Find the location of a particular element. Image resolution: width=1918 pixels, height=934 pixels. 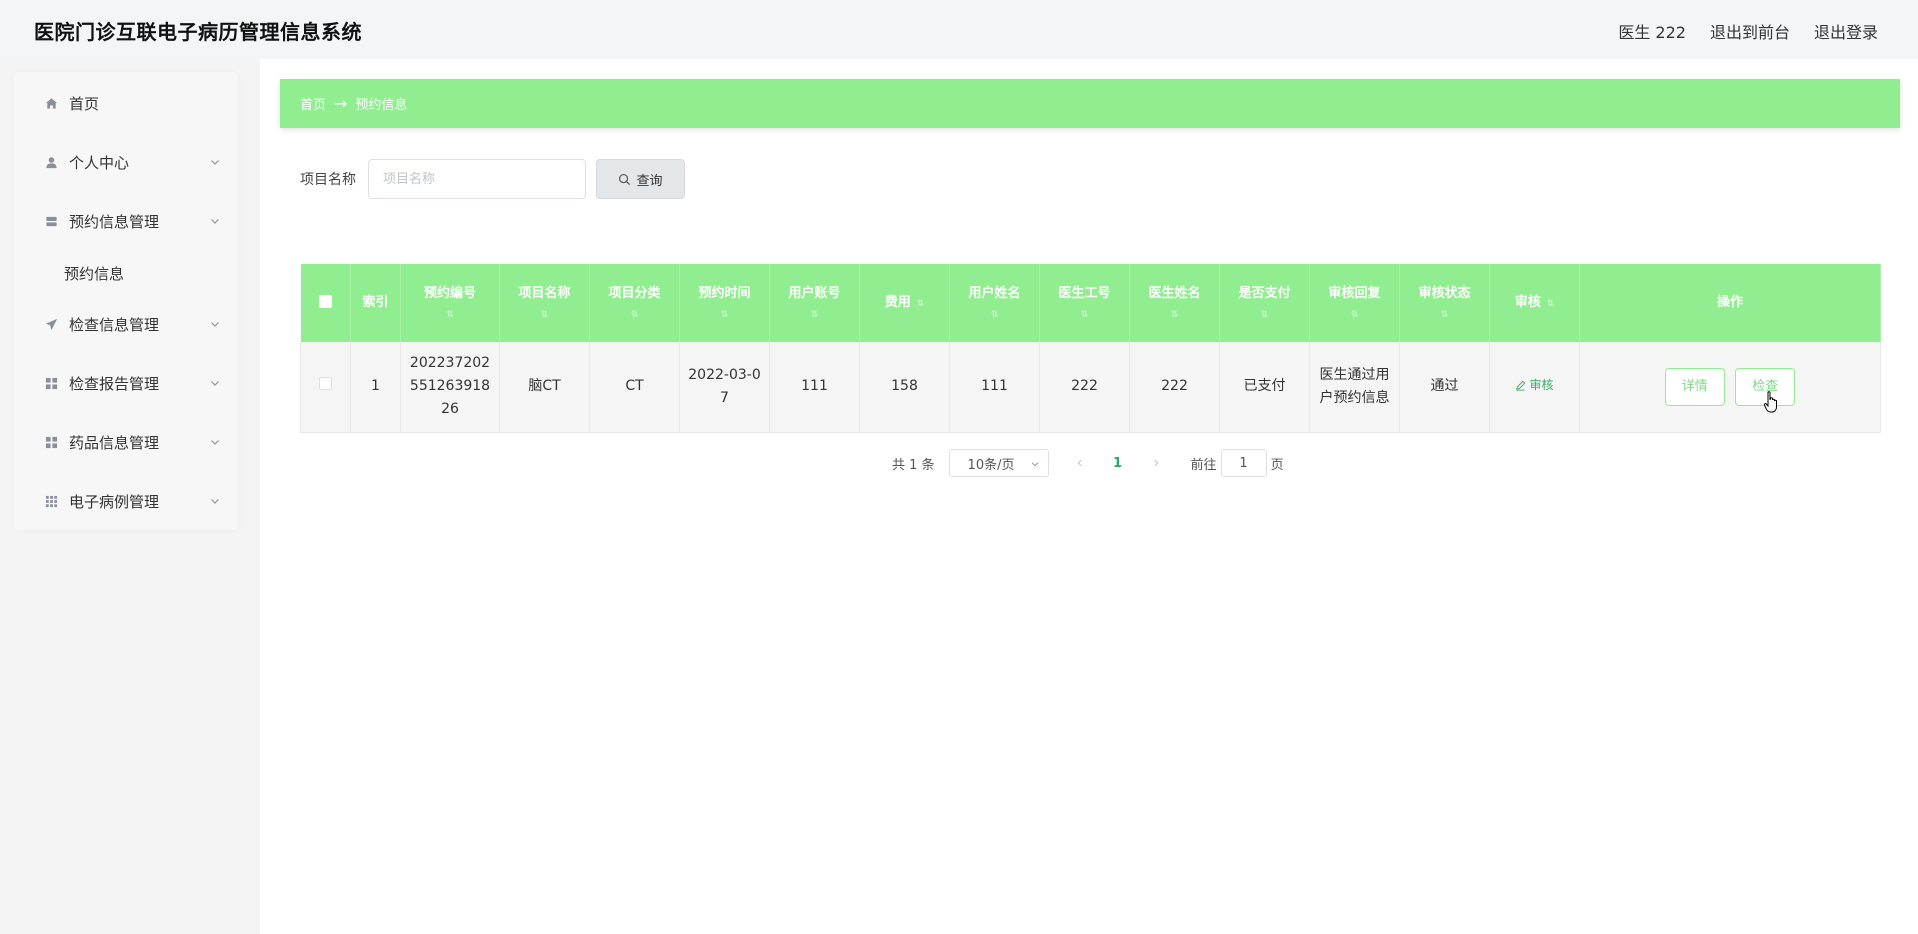

select-all-header is located at coordinates (325, 303).